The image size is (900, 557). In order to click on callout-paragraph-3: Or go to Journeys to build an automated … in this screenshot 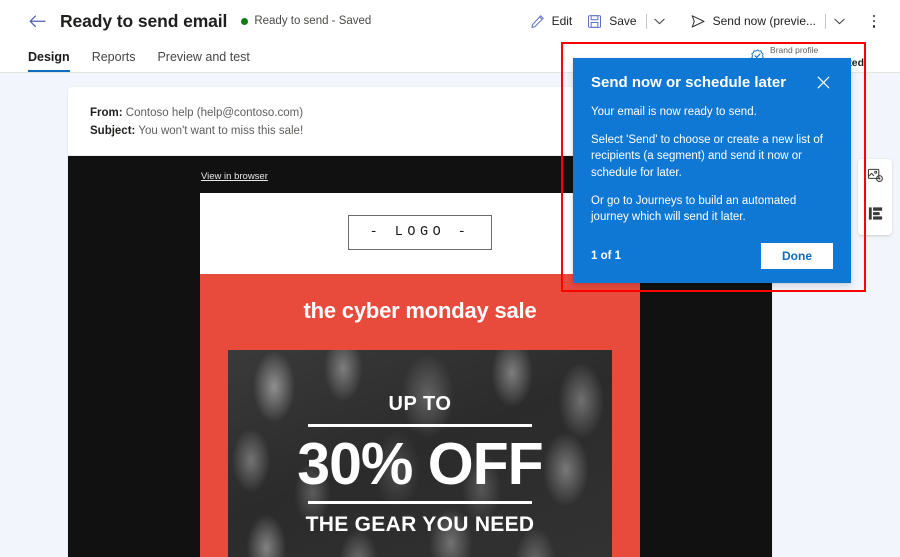, I will do `click(694, 209)`.